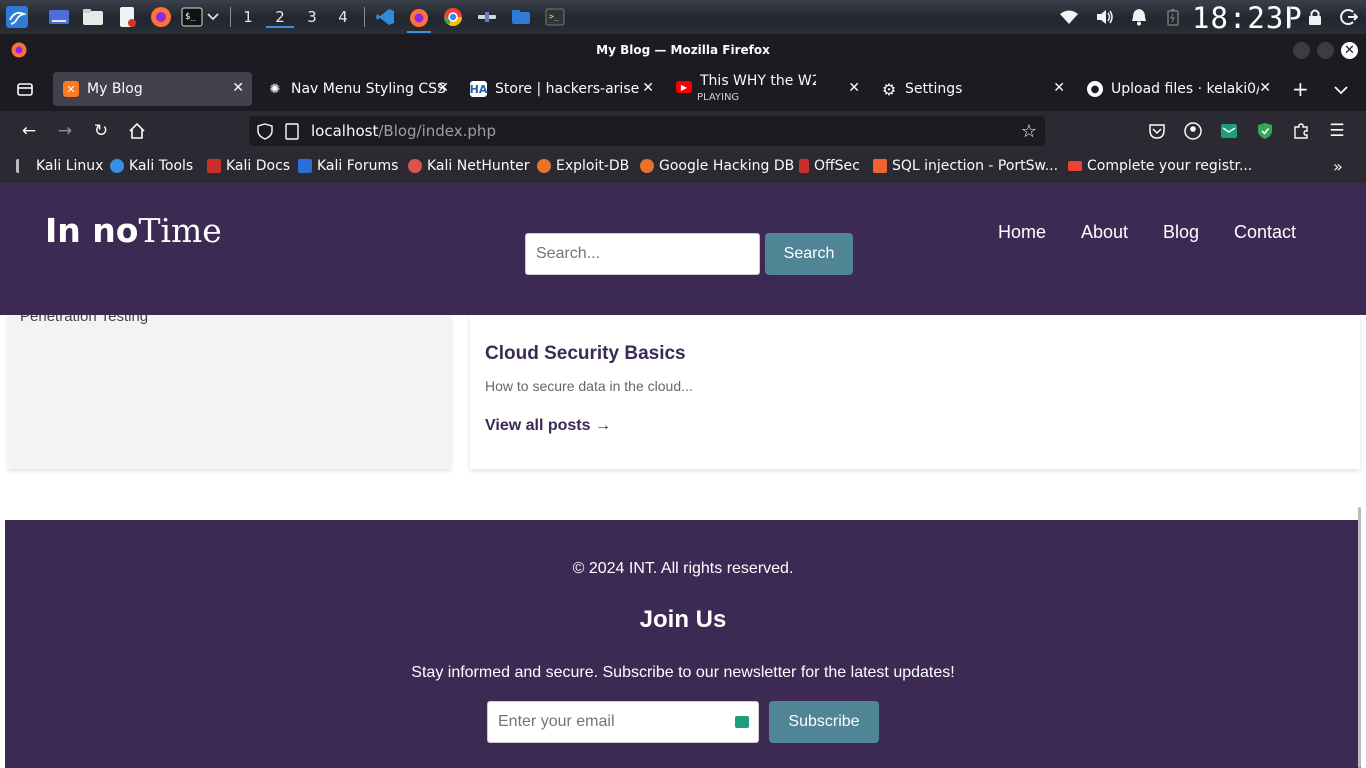  Describe the element at coordinates (348, 166) in the screenshot. I see `bookmark-kali-forums: Kali Forums` at that location.